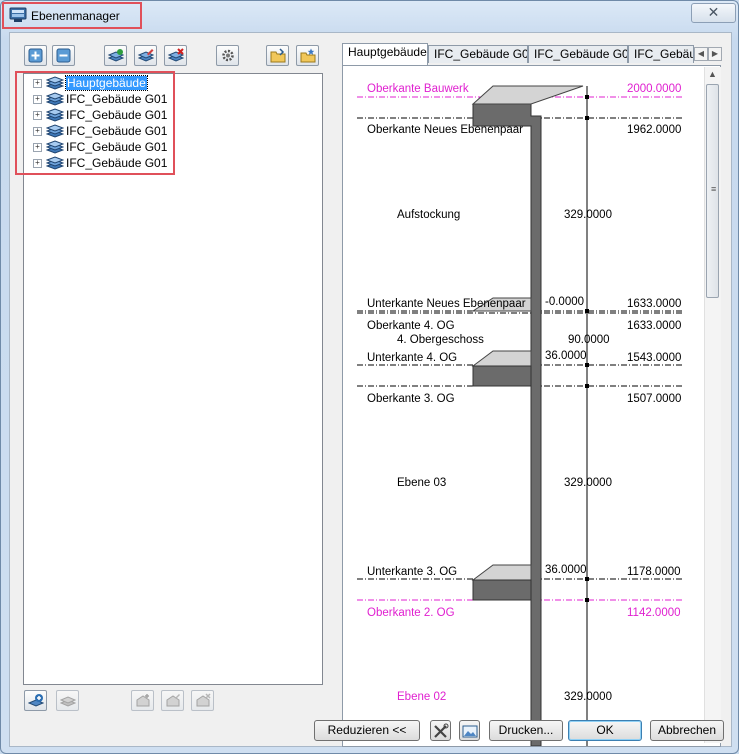 The height and width of the screenshot is (754, 739). What do you see at coordinates (654, 358) in the screenshot?
I see `level-value: 1543.0000` at bounding box center [654, 358].